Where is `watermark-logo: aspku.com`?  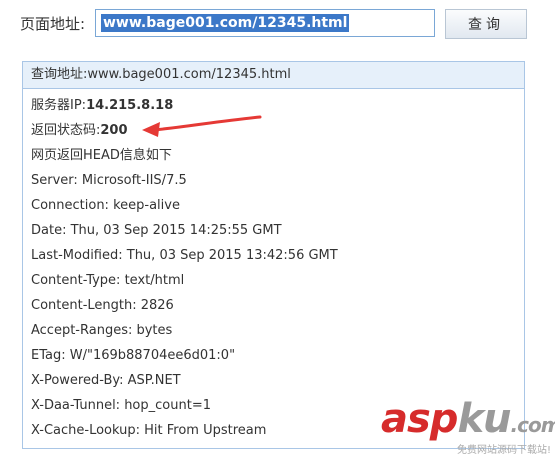 watermark-logo: aspku.com is located at coordinates (468, 419).